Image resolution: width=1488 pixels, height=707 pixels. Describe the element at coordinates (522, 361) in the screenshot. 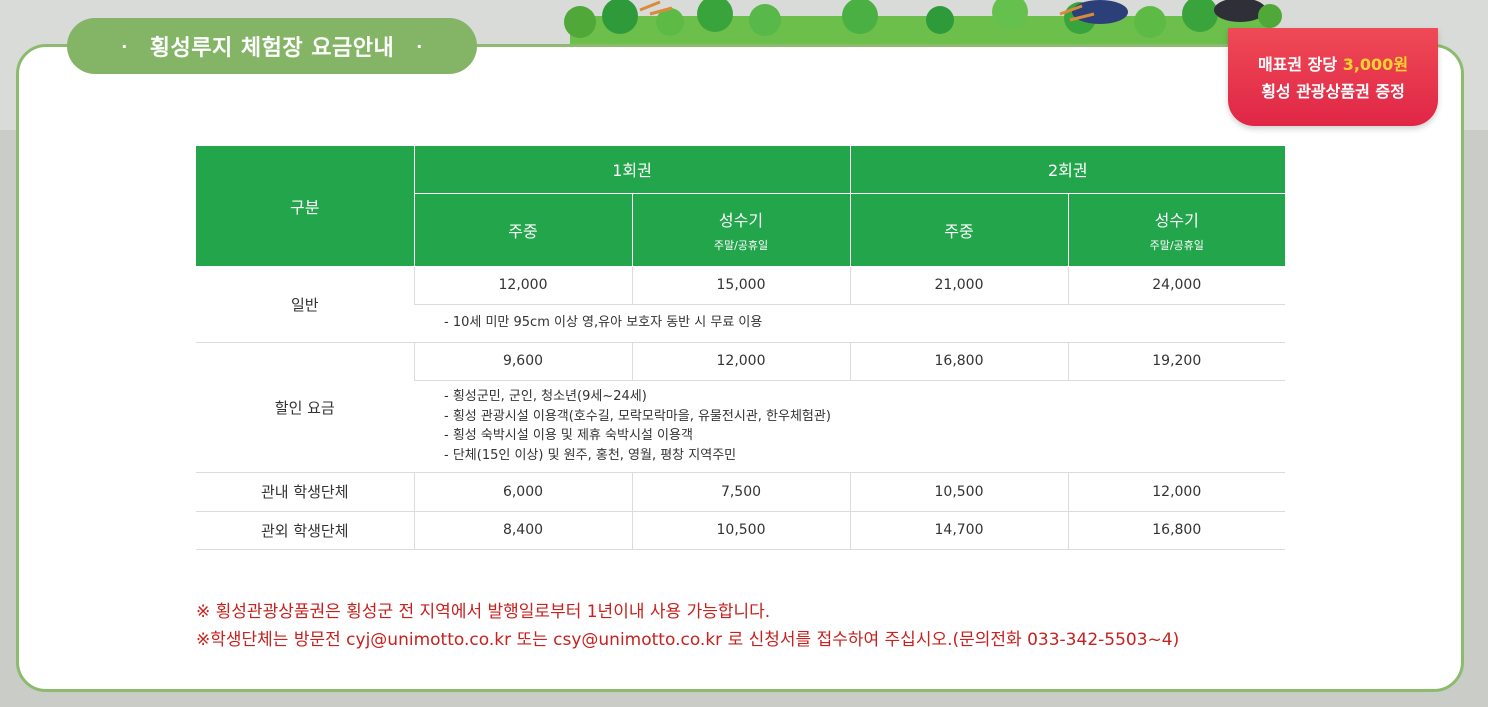

I see `price-cell: 9,600` at that location.